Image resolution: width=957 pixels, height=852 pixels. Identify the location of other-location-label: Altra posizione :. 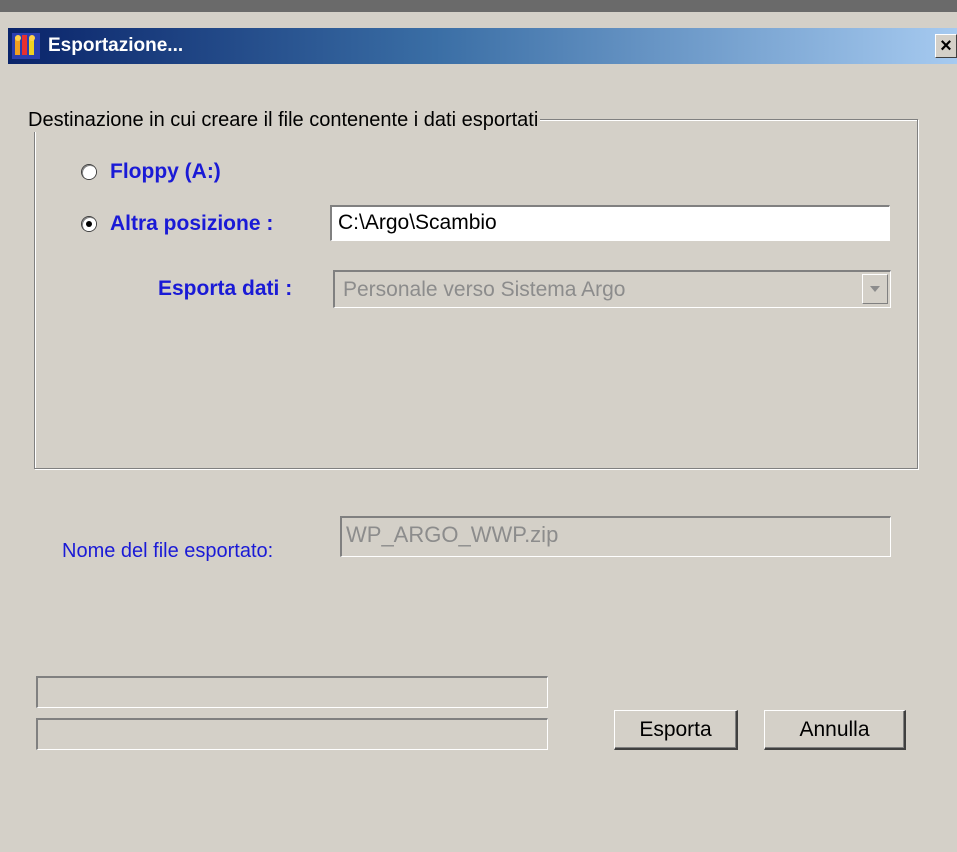
(192, 223).